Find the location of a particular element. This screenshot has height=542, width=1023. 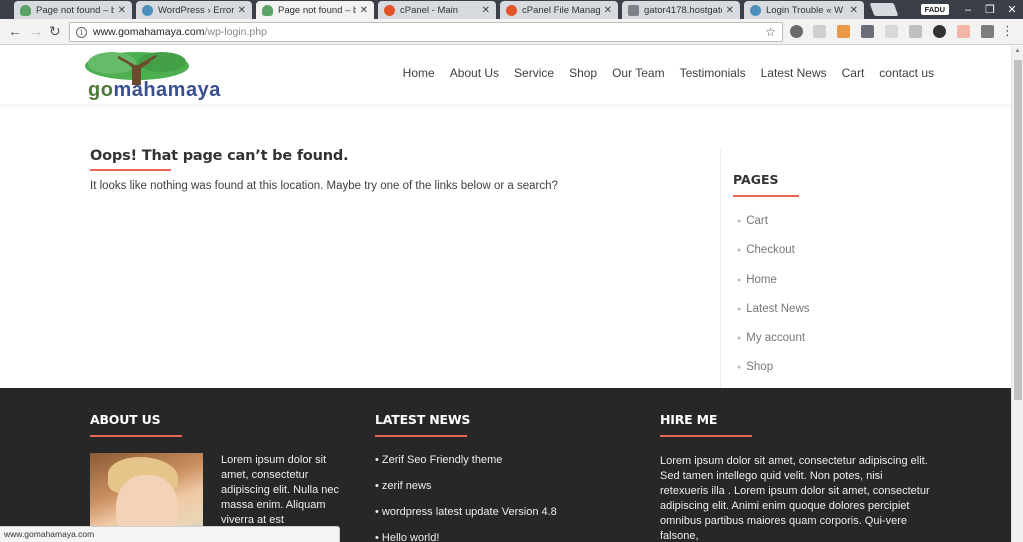

feed-extension-icon is located at coordinates (843, 31).